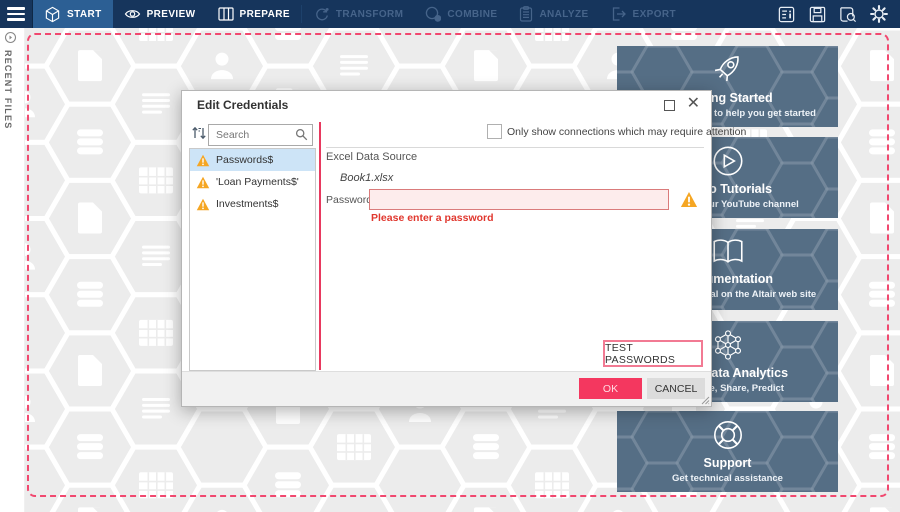 The height and width of the screenshot is (512, 900). I want to click on search-box, so click(260, 135).